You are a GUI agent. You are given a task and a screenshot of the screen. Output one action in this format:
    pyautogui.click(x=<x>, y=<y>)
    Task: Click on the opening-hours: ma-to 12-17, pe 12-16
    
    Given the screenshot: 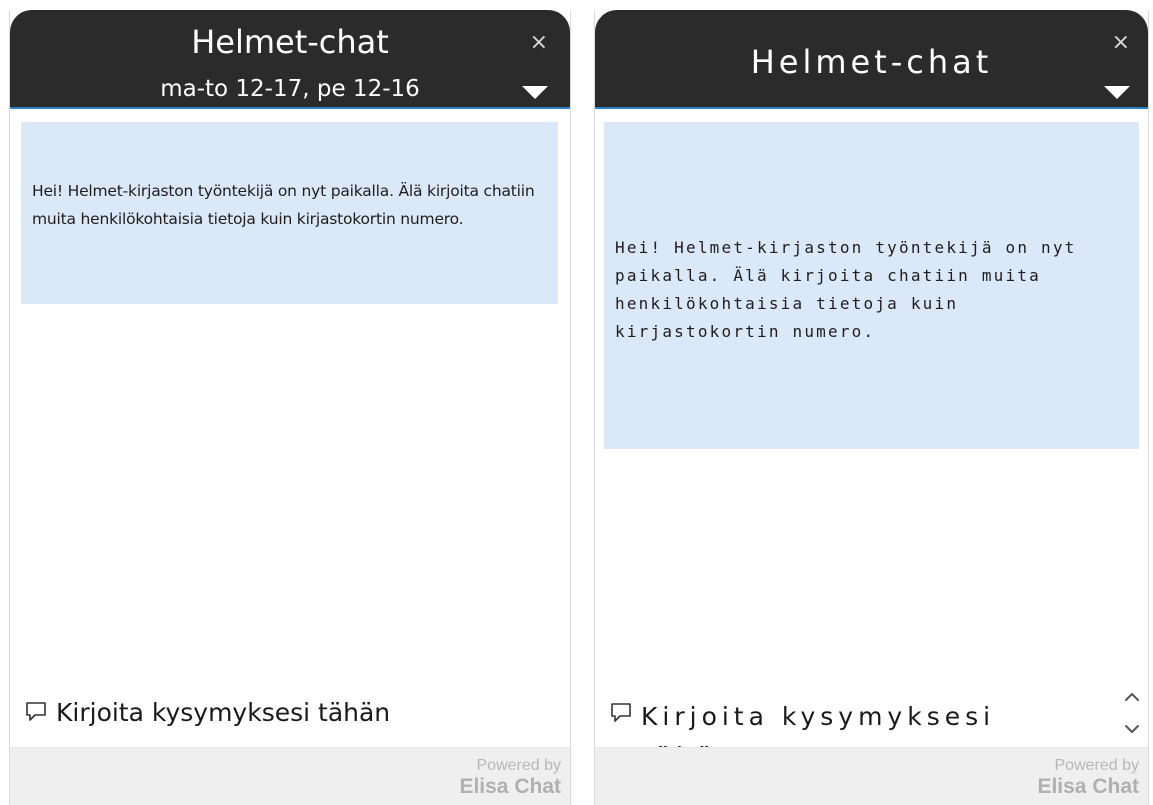 What is the action you would take?
    pyautogui.click(x=290, y=89)
    